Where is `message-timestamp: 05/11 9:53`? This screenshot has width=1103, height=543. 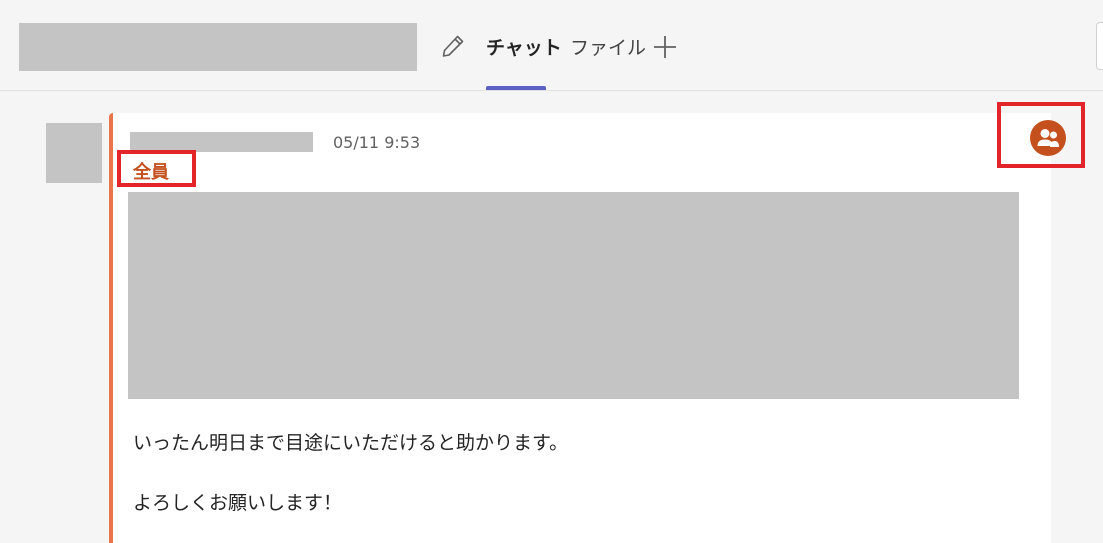 message-timestamp: 05/11 9:53 is located at coordinates (377, 142).